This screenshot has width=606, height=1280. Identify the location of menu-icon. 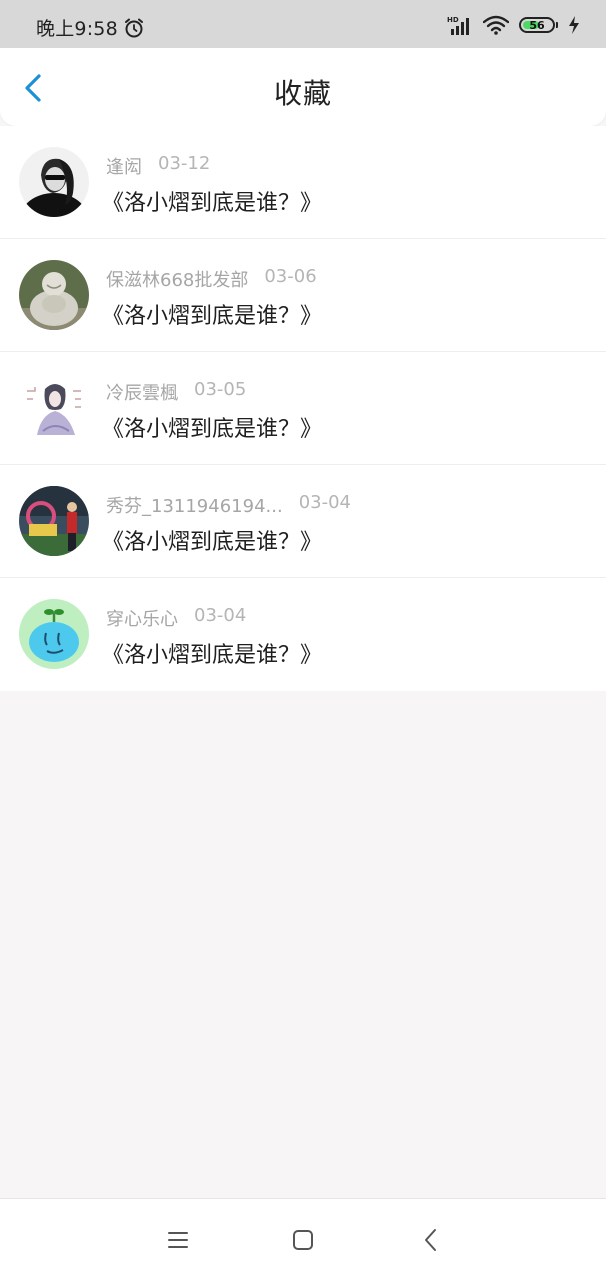
(178, 1240).